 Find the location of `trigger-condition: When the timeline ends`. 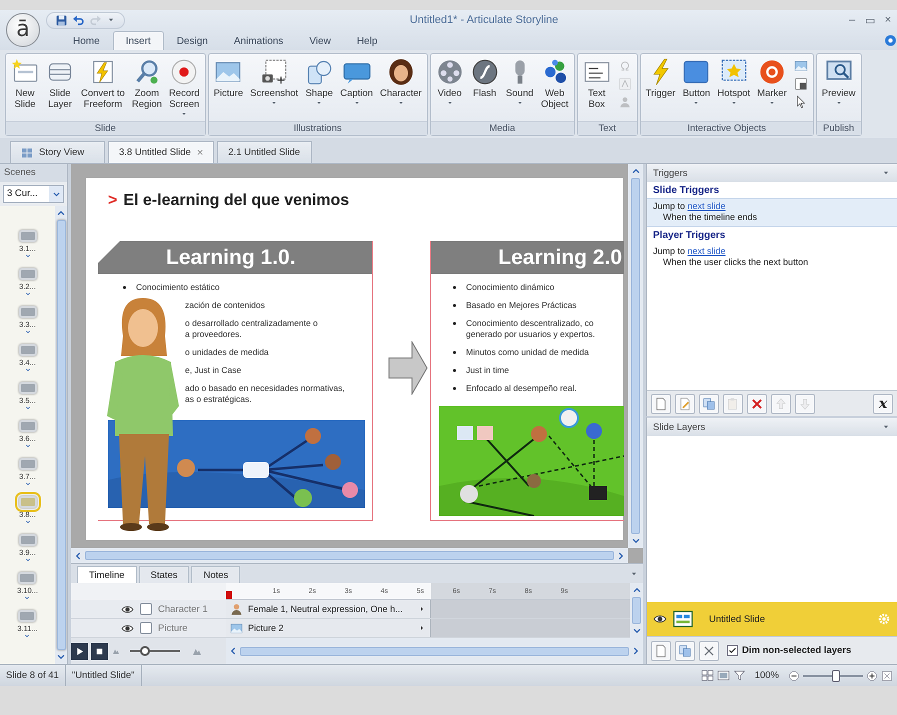

trigger-condition: When the timeline ends is located at coordinates (710, 217).